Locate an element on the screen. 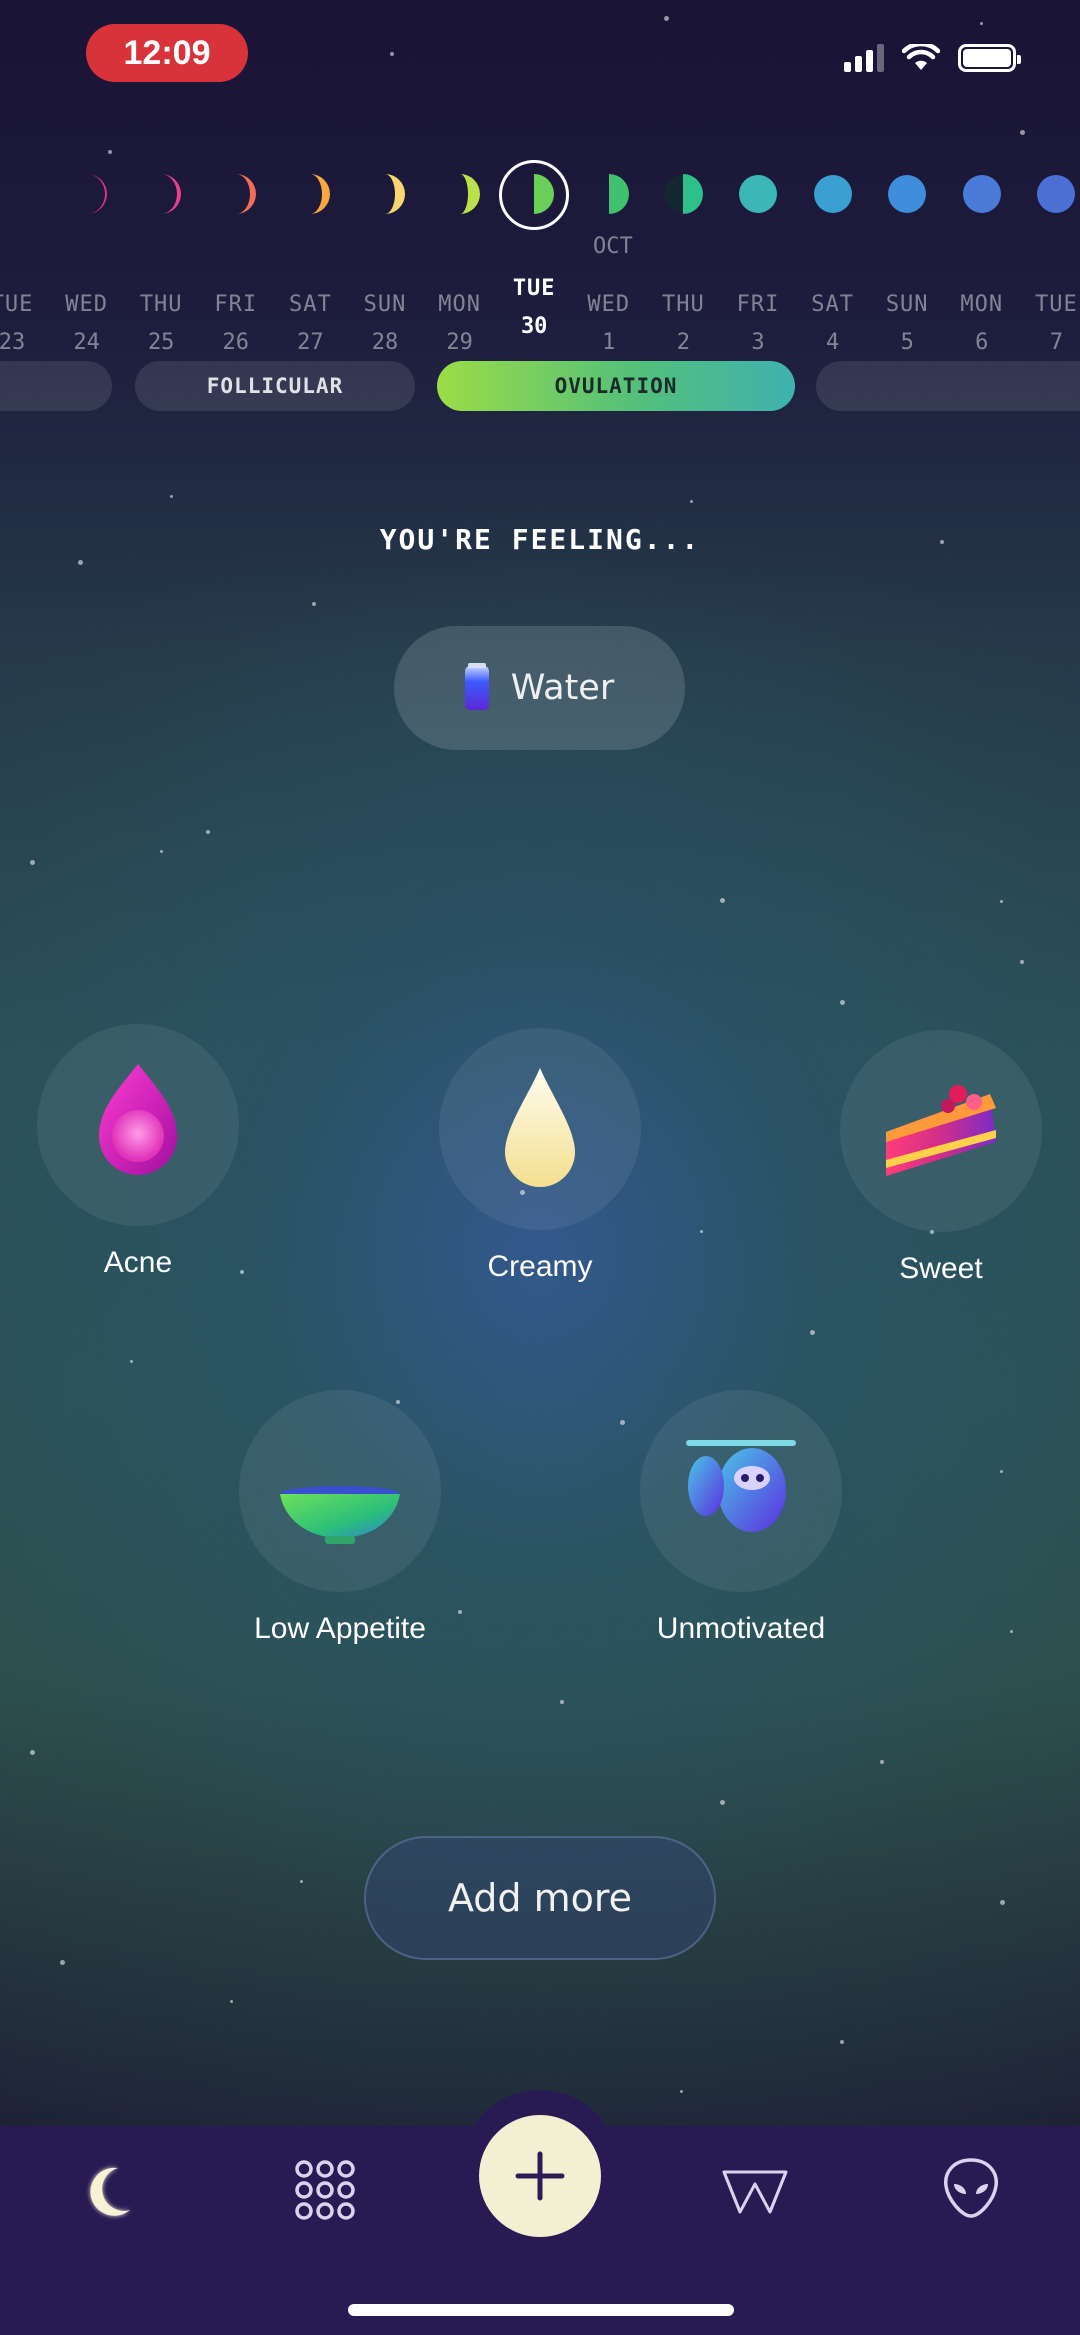  water-label: Water is located at coordinates (562, 688).